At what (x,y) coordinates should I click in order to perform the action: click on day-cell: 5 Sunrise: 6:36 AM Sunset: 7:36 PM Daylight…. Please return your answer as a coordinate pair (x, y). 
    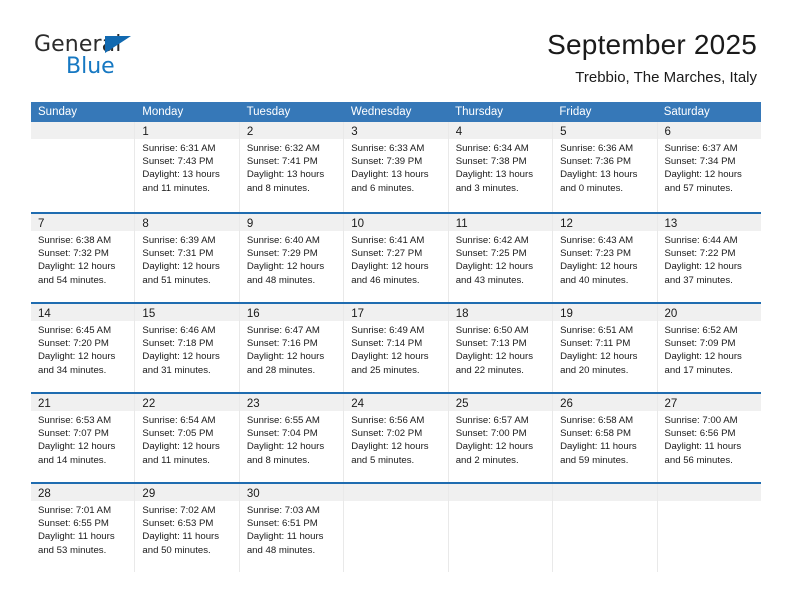
    Looking at the image, I should click on (605, 167).